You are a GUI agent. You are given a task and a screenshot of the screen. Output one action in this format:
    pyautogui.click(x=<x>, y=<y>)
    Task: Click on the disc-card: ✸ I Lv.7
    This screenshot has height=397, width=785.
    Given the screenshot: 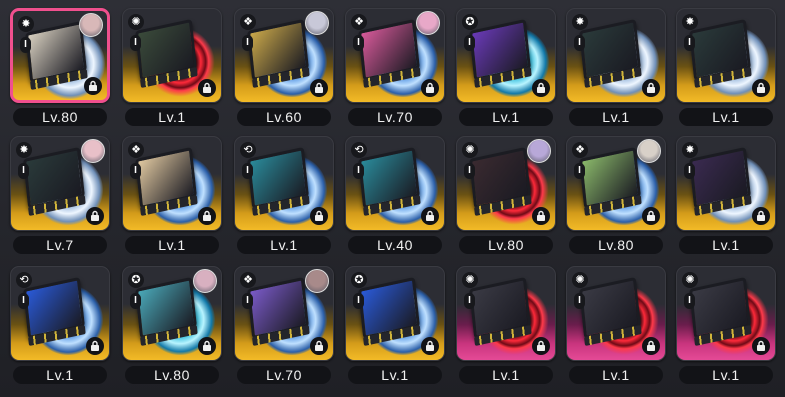 What is the action you would take?
    pyautogui.click(x=60, y=196)
    